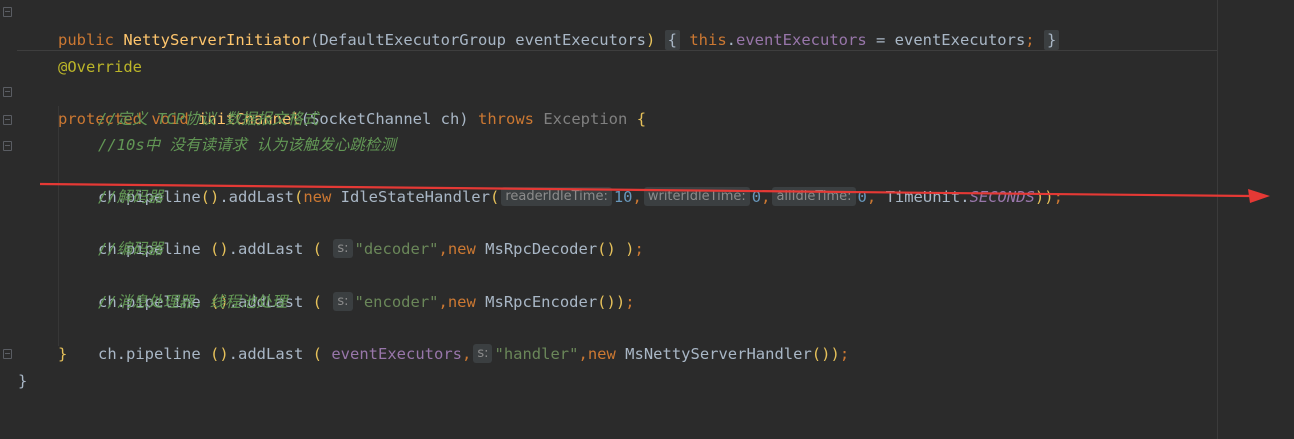  What do you see at coordinates (130, 249) in the screenshot?
I see `comment-line: //编码器` at bounding box center [130, 249].